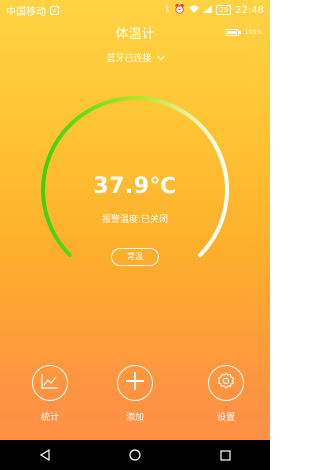 The image size is (320, 470). I want to click on plus-icon, so click(135, 383).